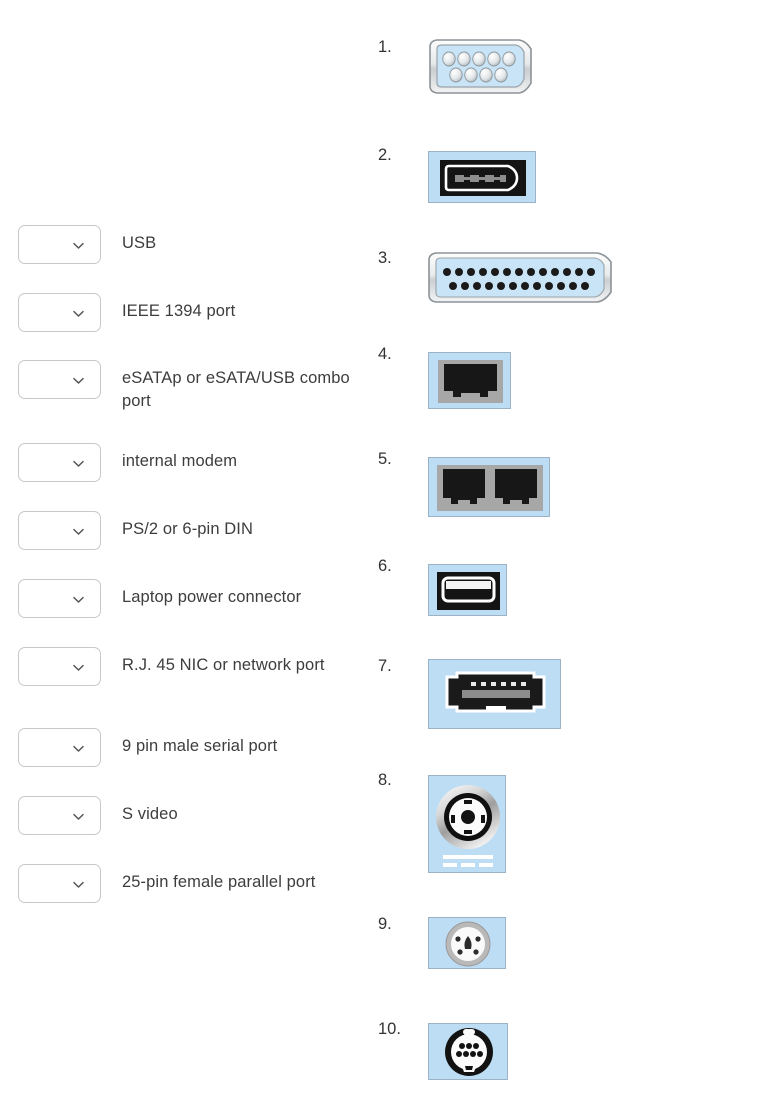  I want to click on match-row-label: Laptop power connector, so click(212, 597).